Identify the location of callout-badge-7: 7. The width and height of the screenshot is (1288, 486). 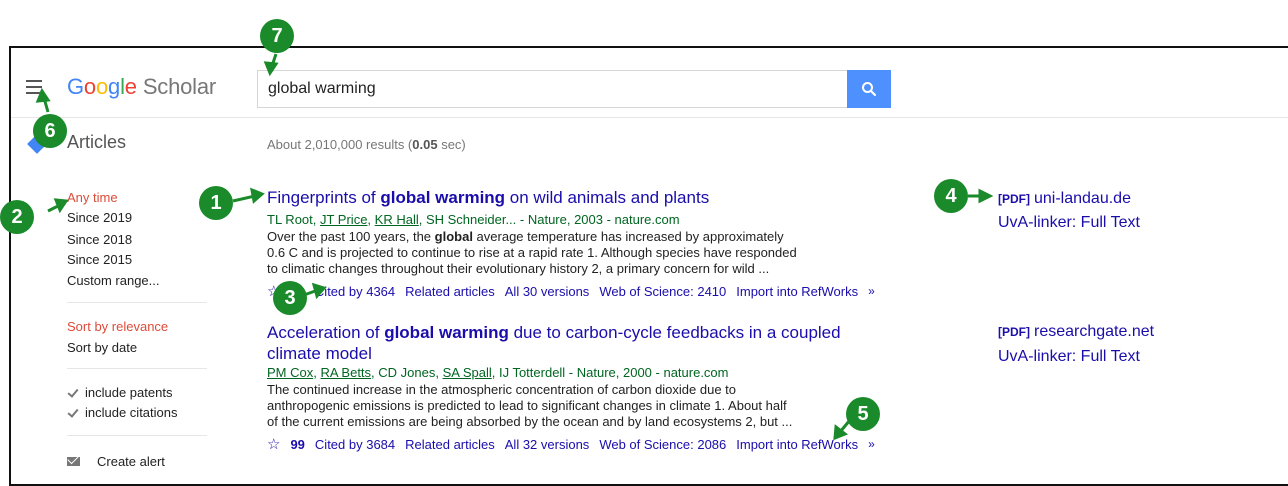
(277, 36).